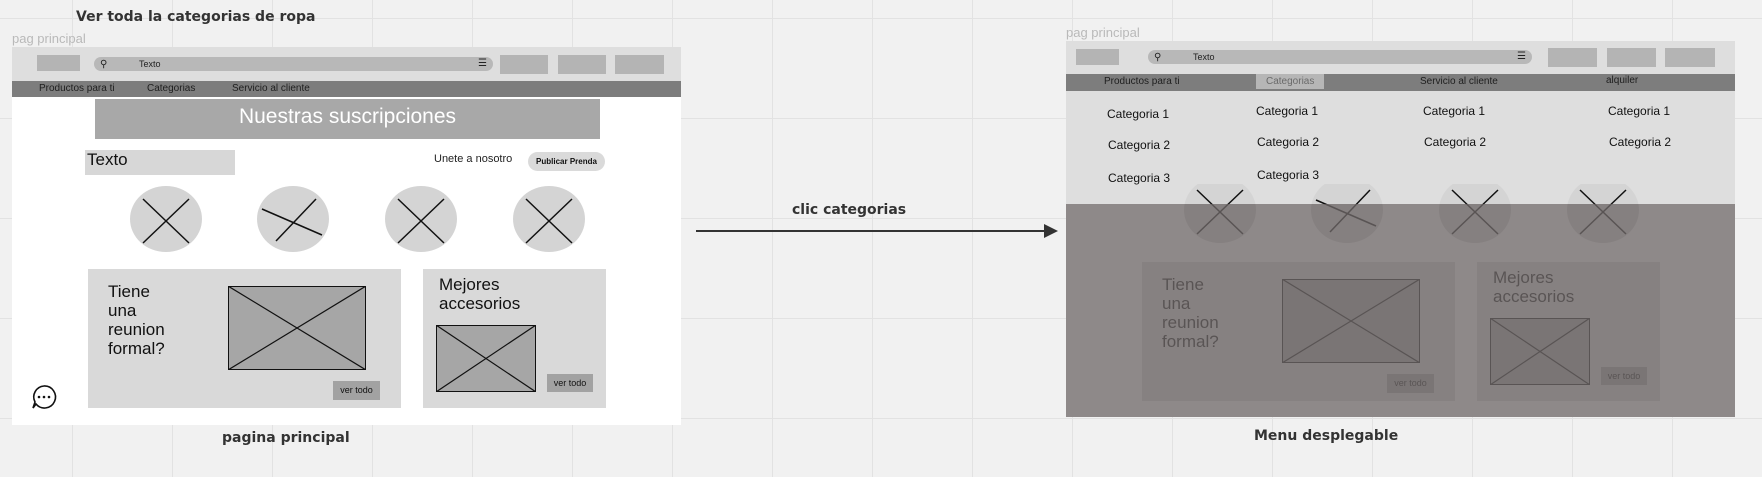 The height and width of the screenshot is (477, 1762). What do you see at coordinates (566, 161) in the screenshot?
I see `publish-button: Publicar Prenda` at bounding box center [566, 161].